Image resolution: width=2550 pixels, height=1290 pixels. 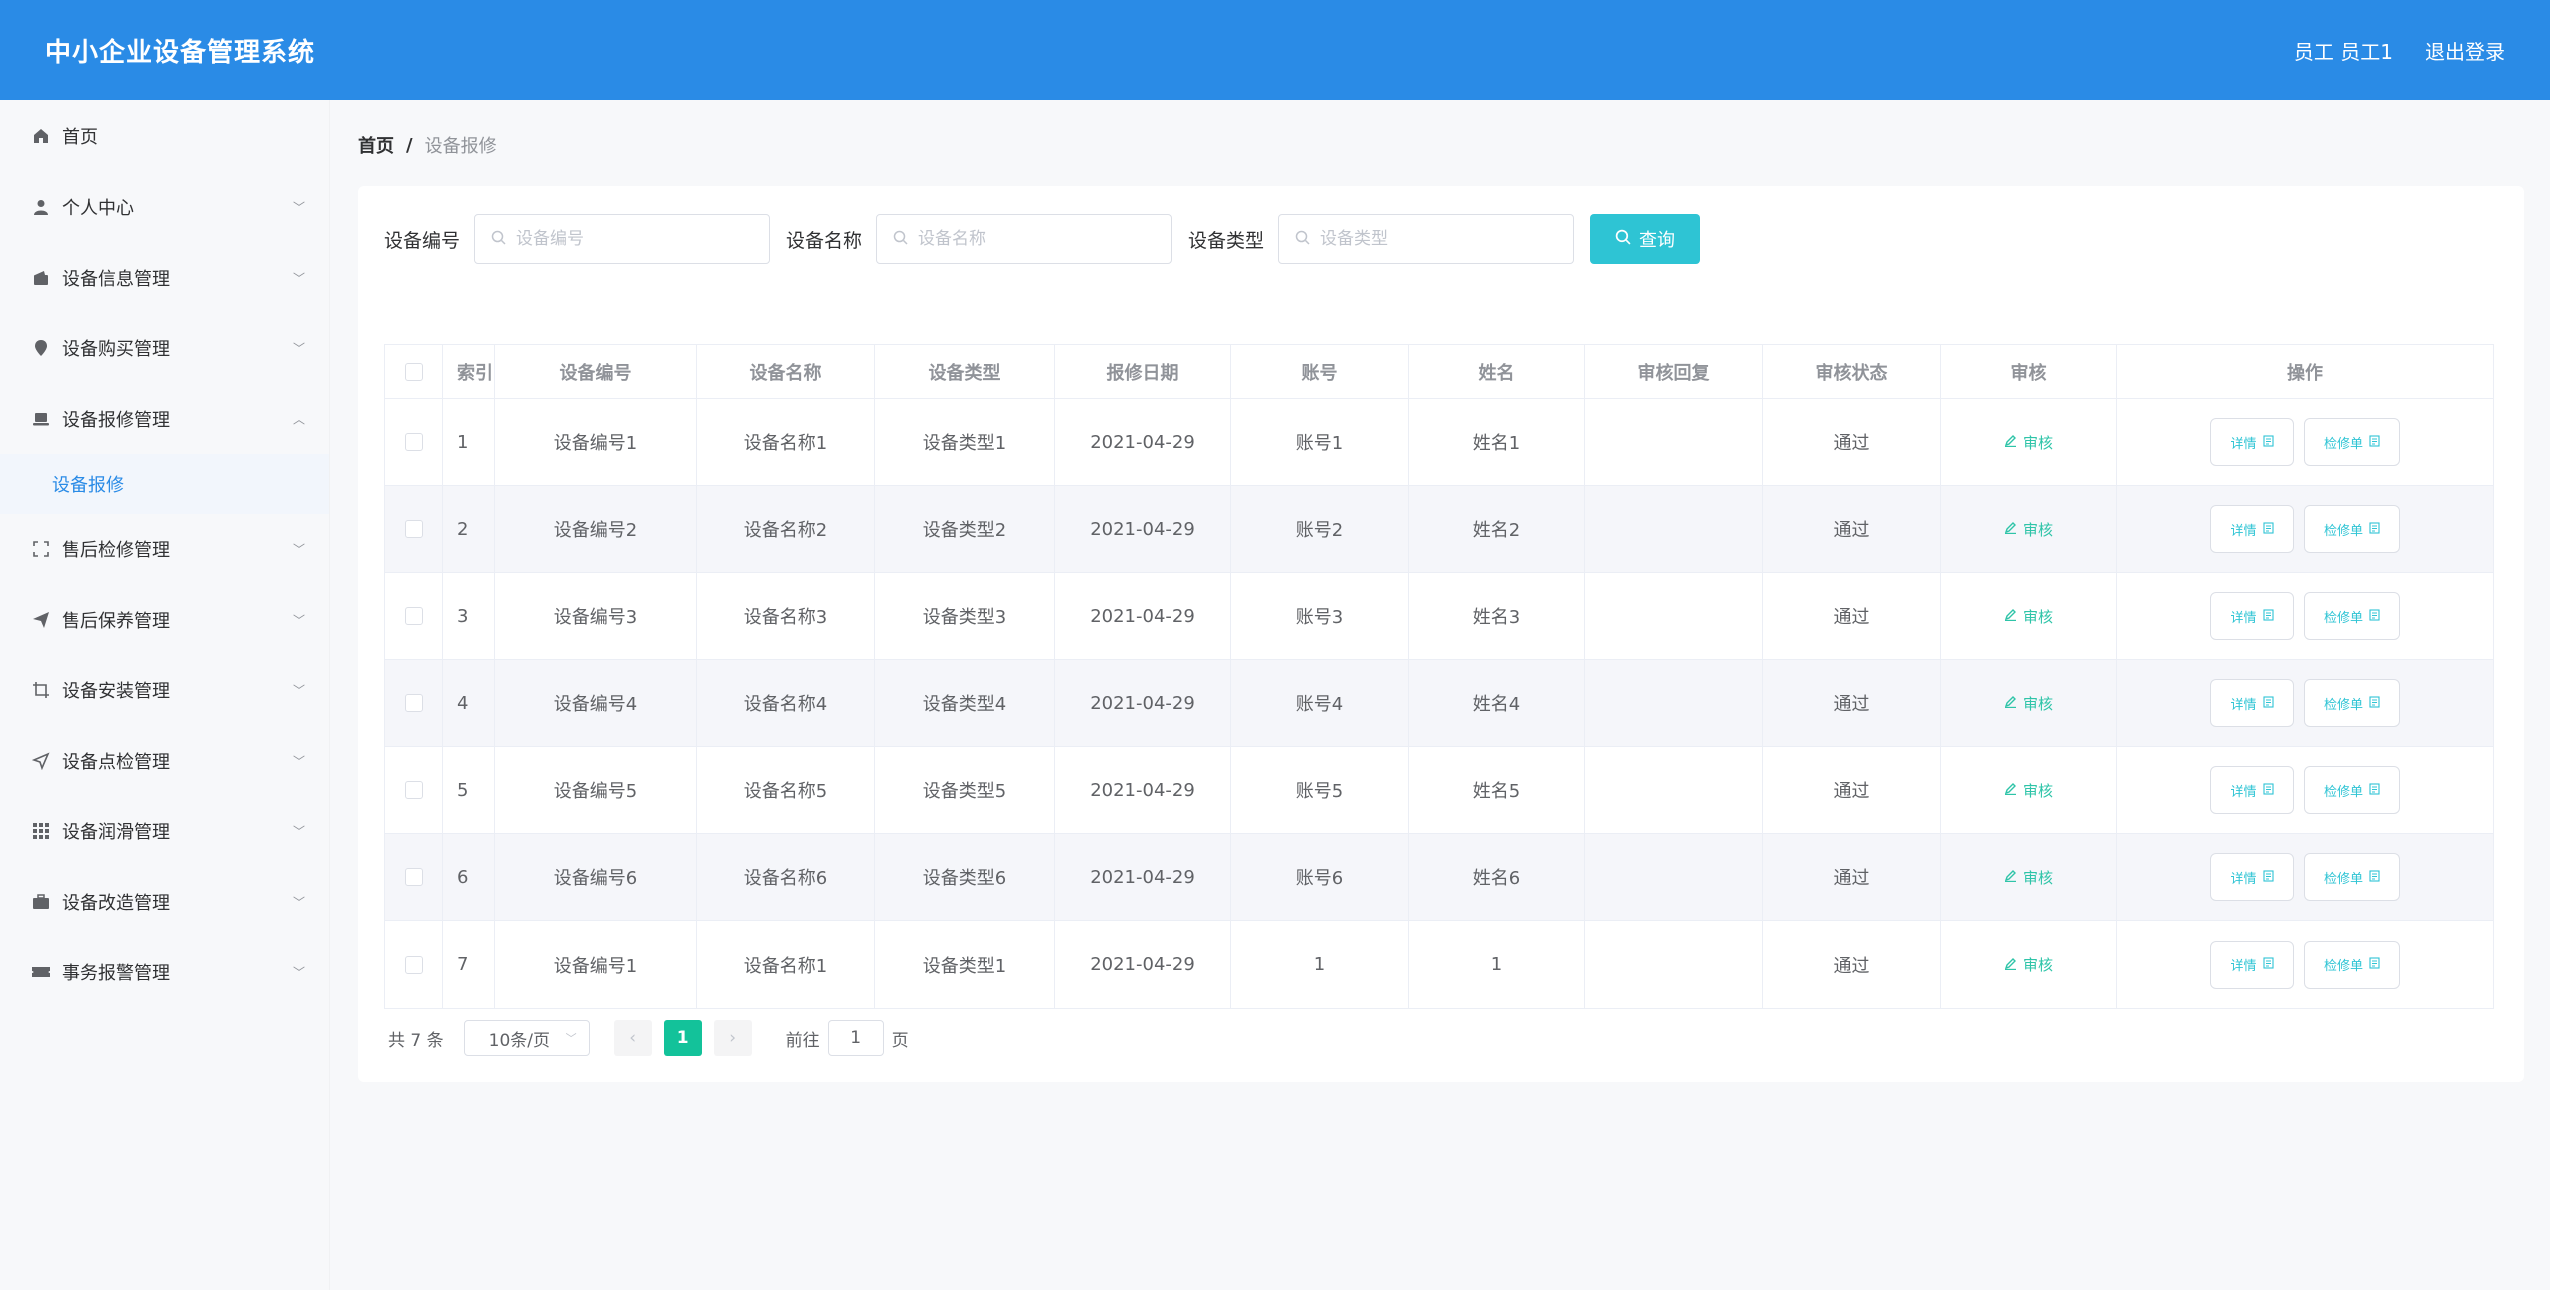 I want to click on logout-link: 退出登录, so click(x=2465, y=50).